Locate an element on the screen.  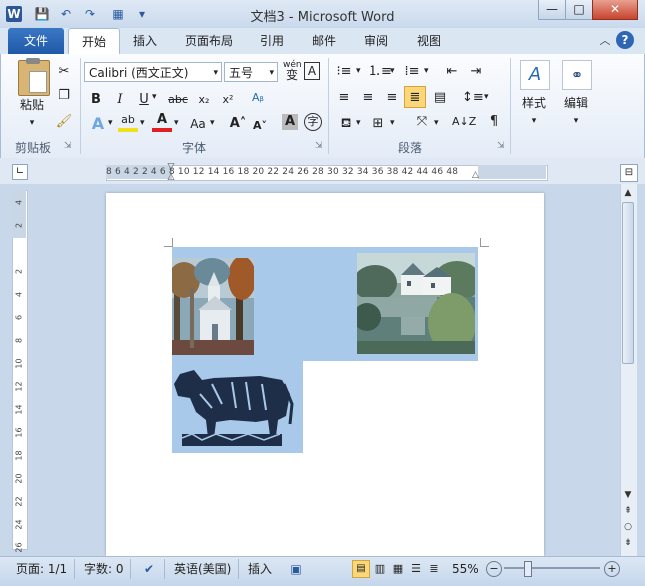
church-clipart-image is located at coordinates (213, 306).